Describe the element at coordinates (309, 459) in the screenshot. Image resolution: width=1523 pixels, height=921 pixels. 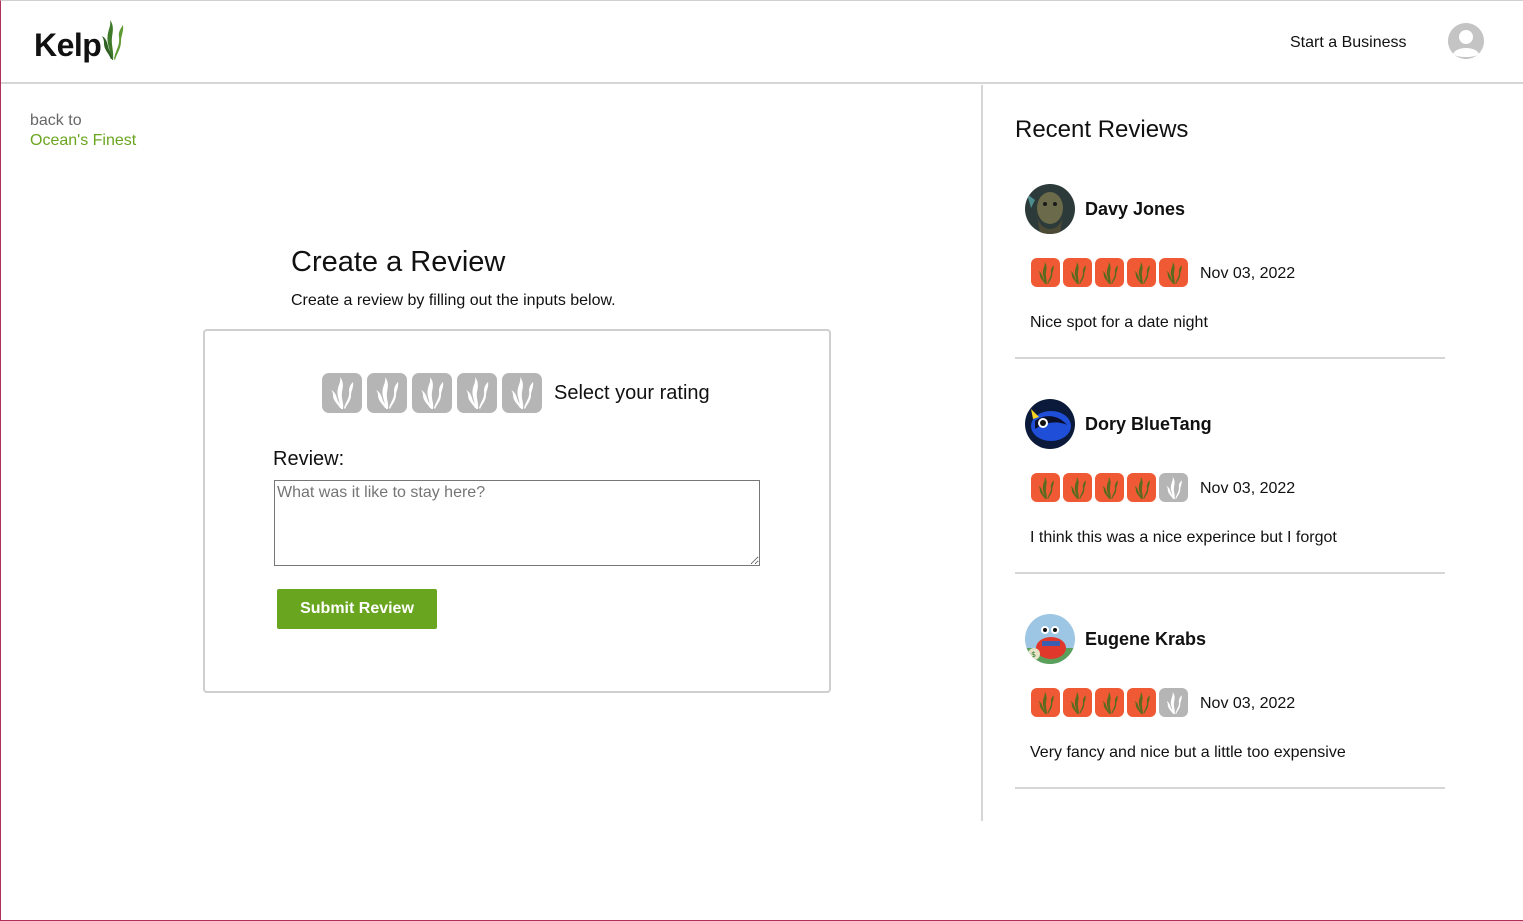
I see `review-label: Review:` at that location.